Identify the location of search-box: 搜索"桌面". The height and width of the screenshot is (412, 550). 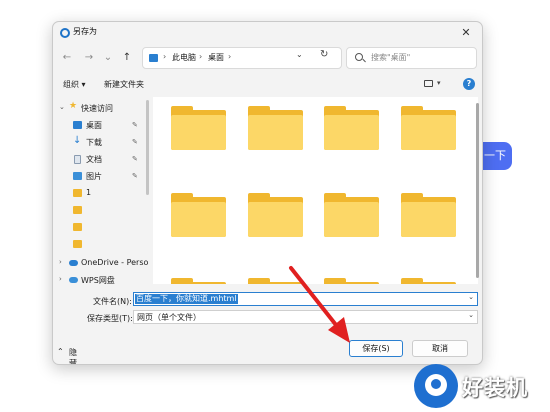
(411, 58).